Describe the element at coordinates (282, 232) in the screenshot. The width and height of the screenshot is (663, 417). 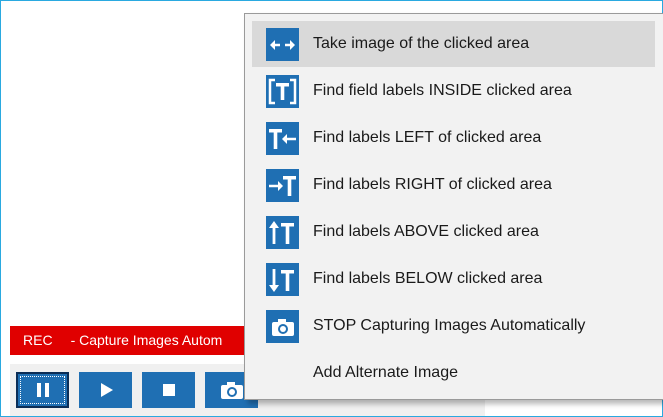
I see `label-above-icon` at that location.